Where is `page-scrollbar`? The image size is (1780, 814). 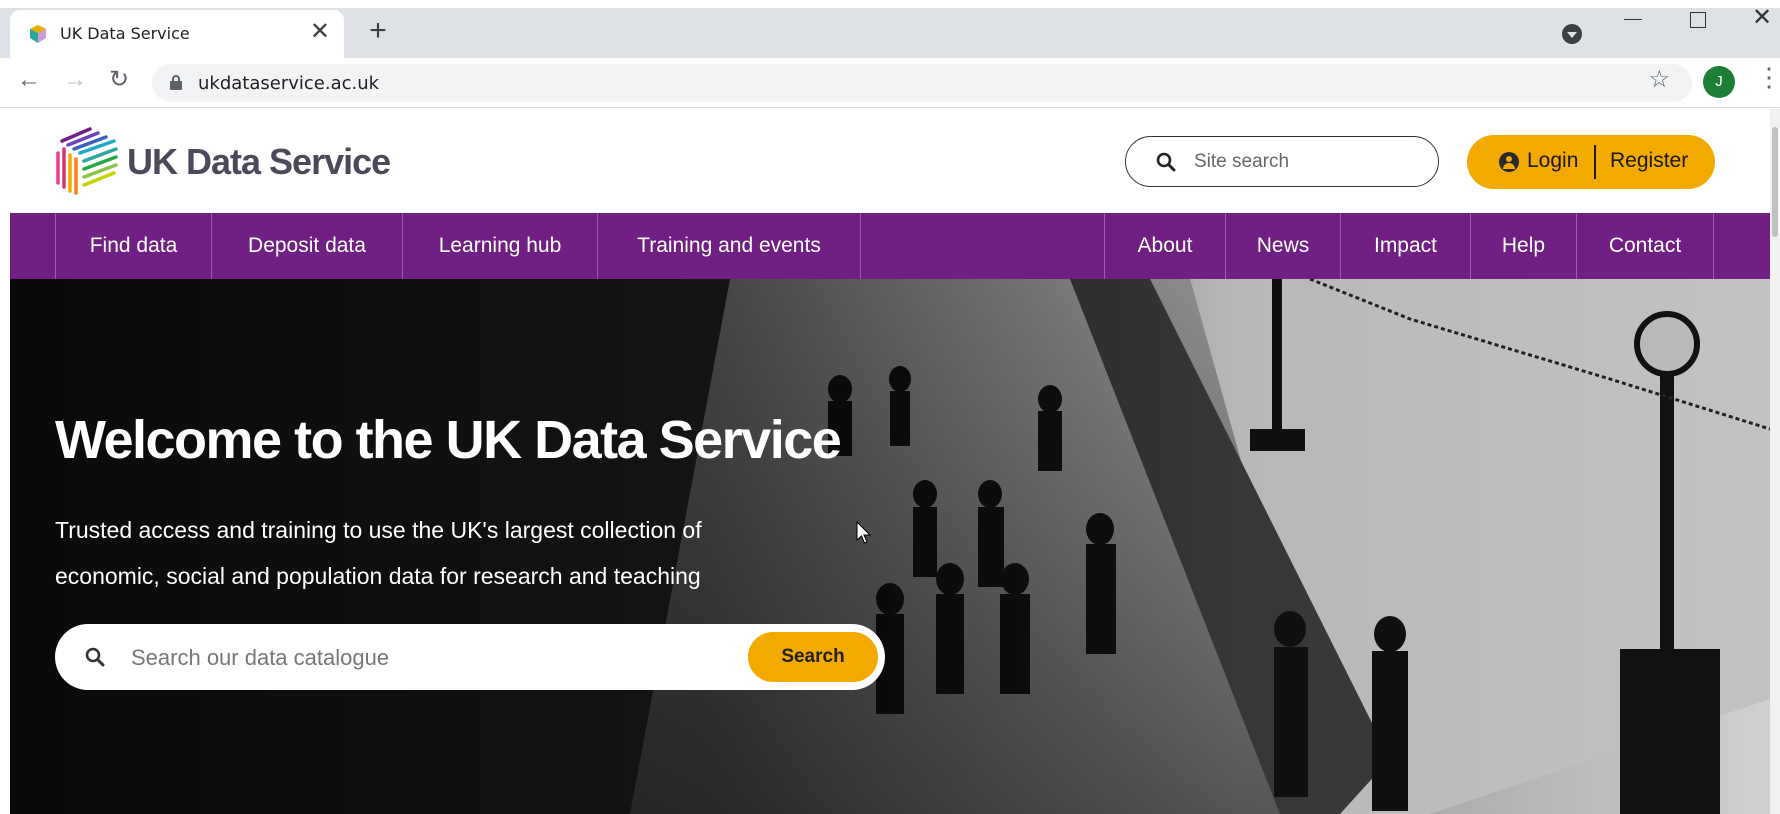
page-scrollbar is located at coordinates (1775, 461).